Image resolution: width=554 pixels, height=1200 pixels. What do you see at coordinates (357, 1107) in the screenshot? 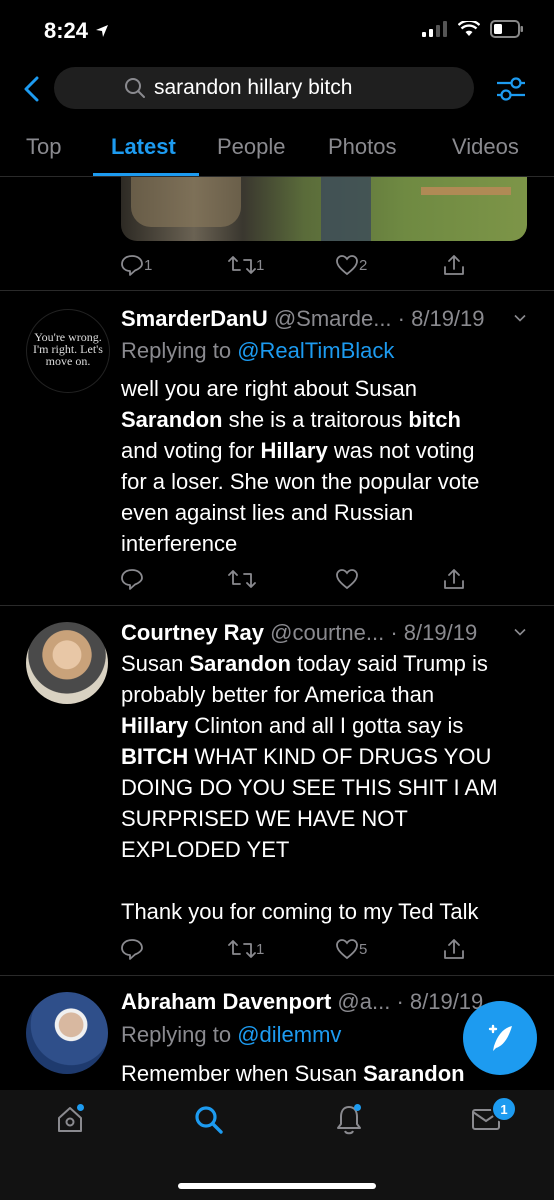
I see `notifications-dot` at bounding box center [357, 1107].